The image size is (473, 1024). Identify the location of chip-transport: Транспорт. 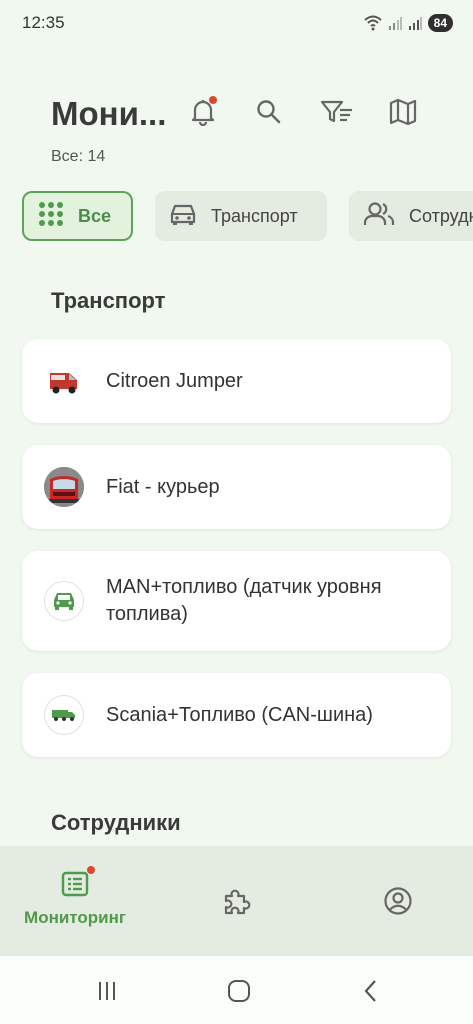
(241, 216).